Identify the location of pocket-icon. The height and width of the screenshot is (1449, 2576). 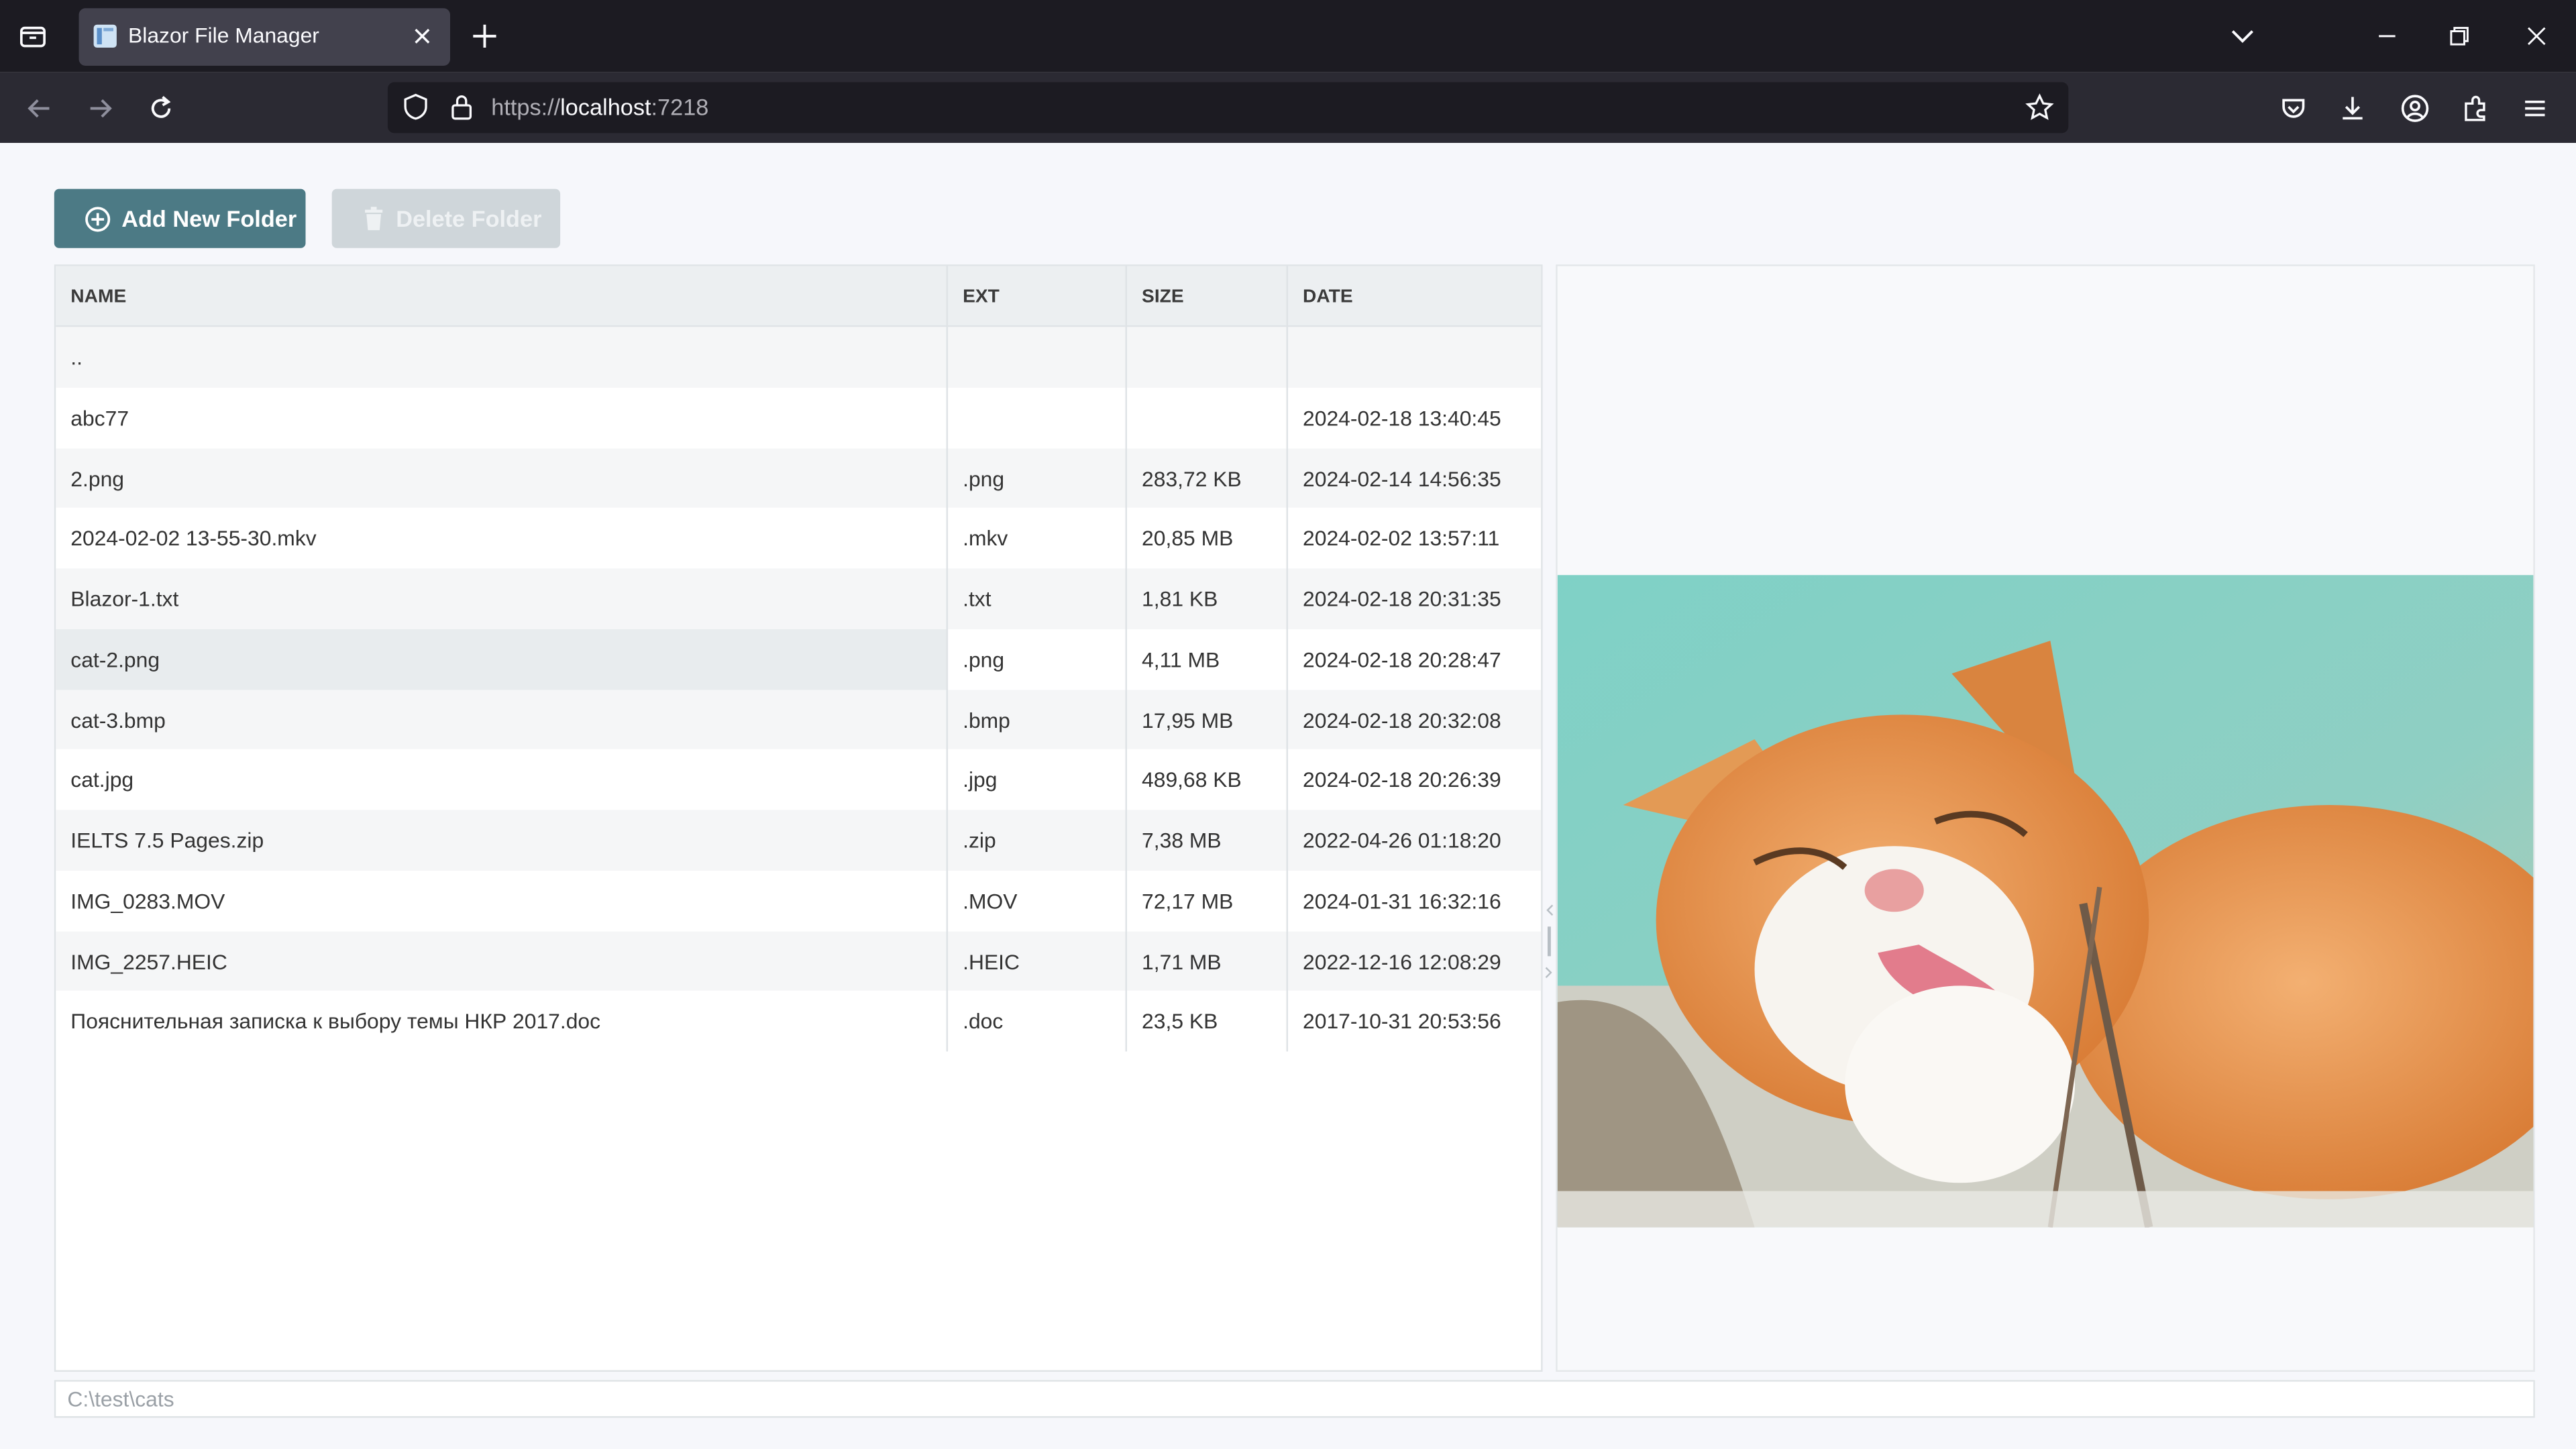
(2293, 108).